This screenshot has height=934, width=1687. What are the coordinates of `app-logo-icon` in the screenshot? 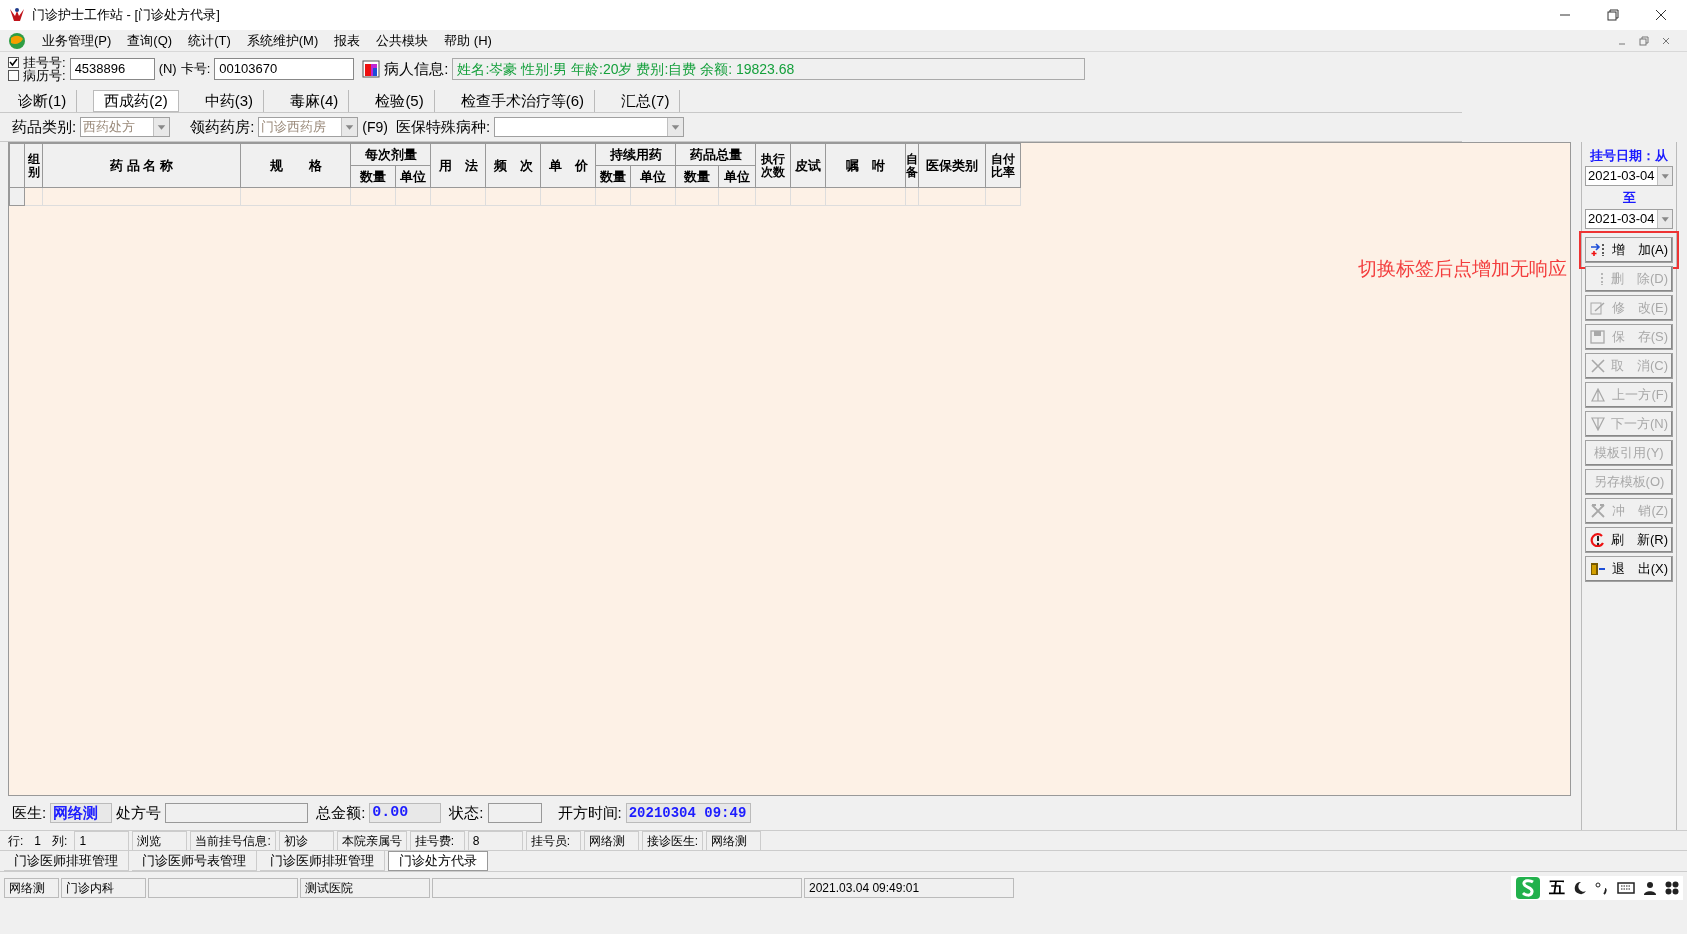 It's located at (17, 15).